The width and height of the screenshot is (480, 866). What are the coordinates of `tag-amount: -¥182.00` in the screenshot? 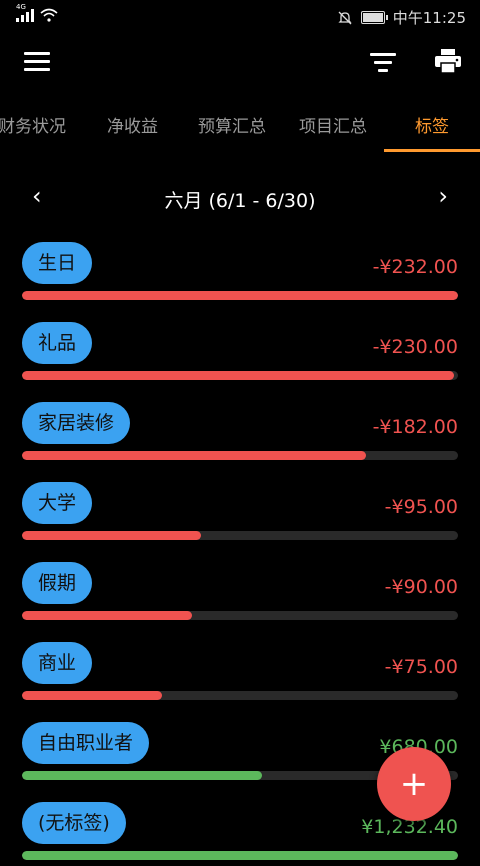 It's located at (415, 427).